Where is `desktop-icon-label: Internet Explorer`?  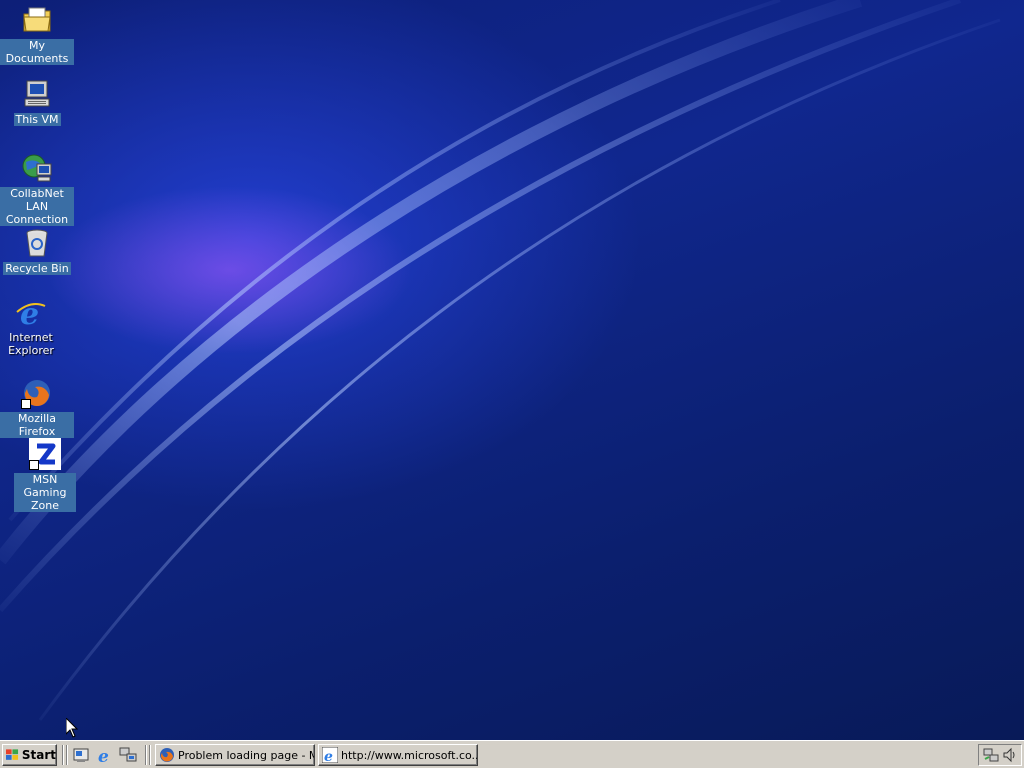 desktop-icon-label: Internet Explorer is located at coordinates (31, 344).